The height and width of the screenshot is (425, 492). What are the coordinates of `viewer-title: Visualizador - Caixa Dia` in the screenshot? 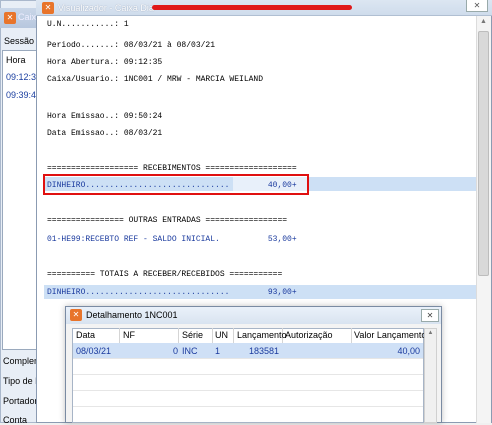 It's located at (106, 8).